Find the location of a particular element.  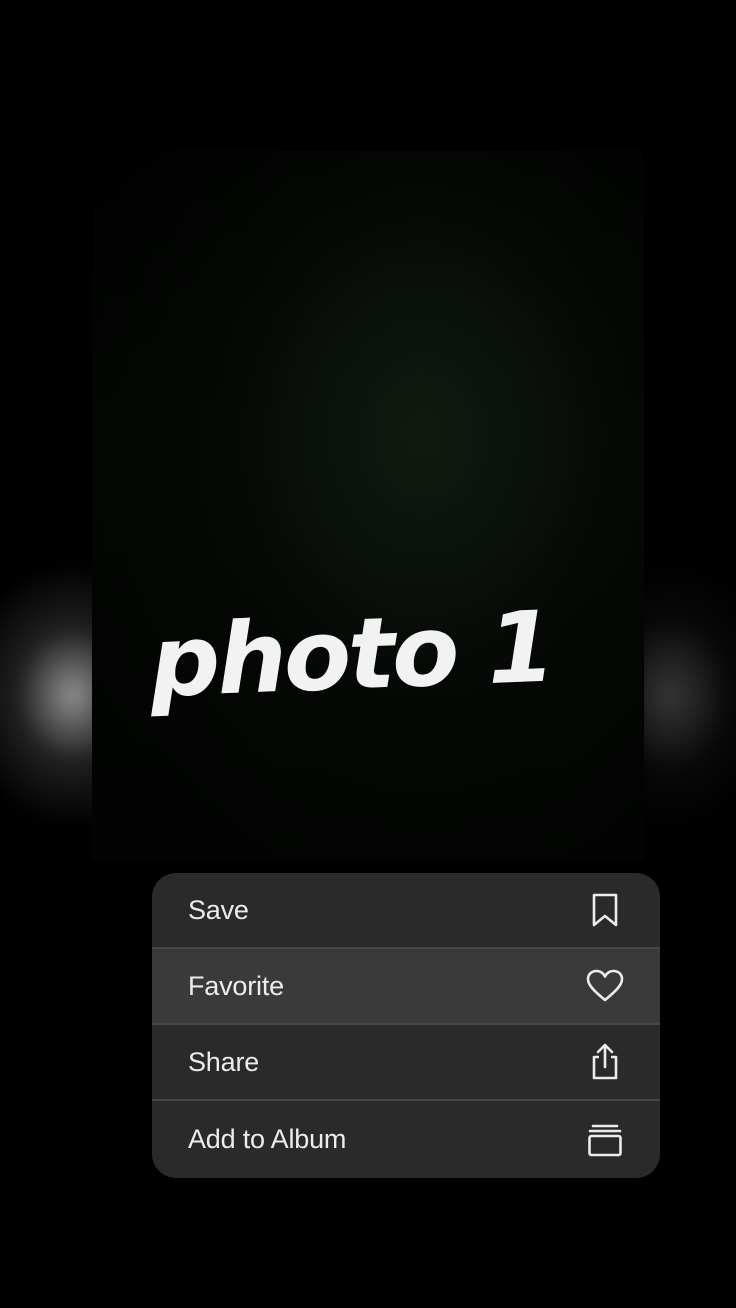

photo-caption: photo 1 is located at coordinates (351, 655).